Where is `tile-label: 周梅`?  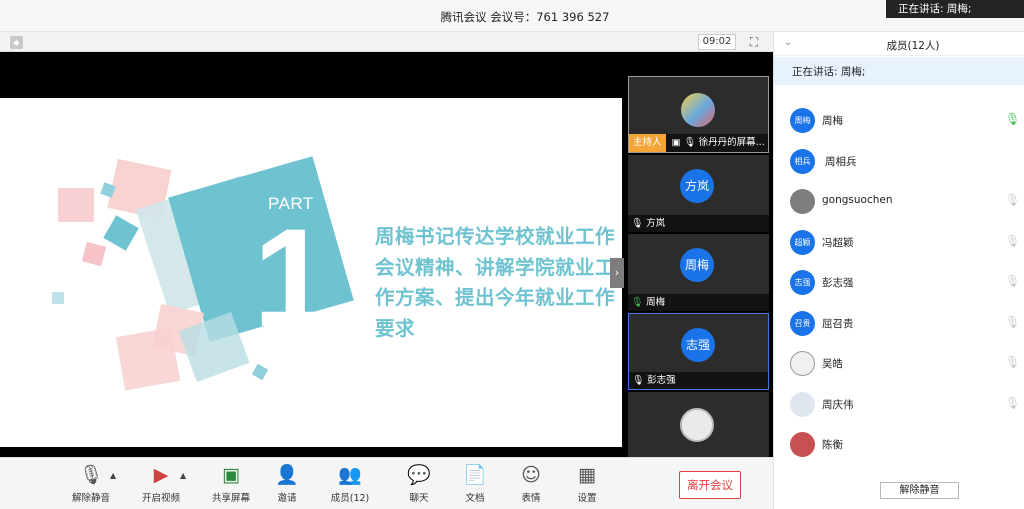
tile-label: 周梅 is located at coordinates (656, 302).